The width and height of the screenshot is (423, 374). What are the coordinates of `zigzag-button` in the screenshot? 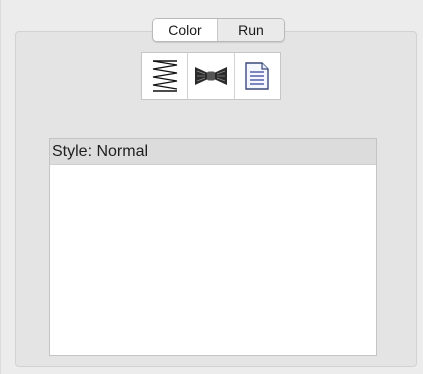 It's located at (165, 76).